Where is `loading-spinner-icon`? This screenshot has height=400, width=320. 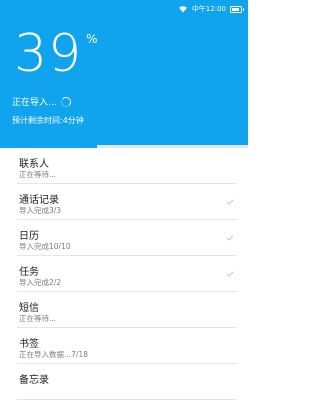 loading-spinner-icon is located at coordinates (65, 101).